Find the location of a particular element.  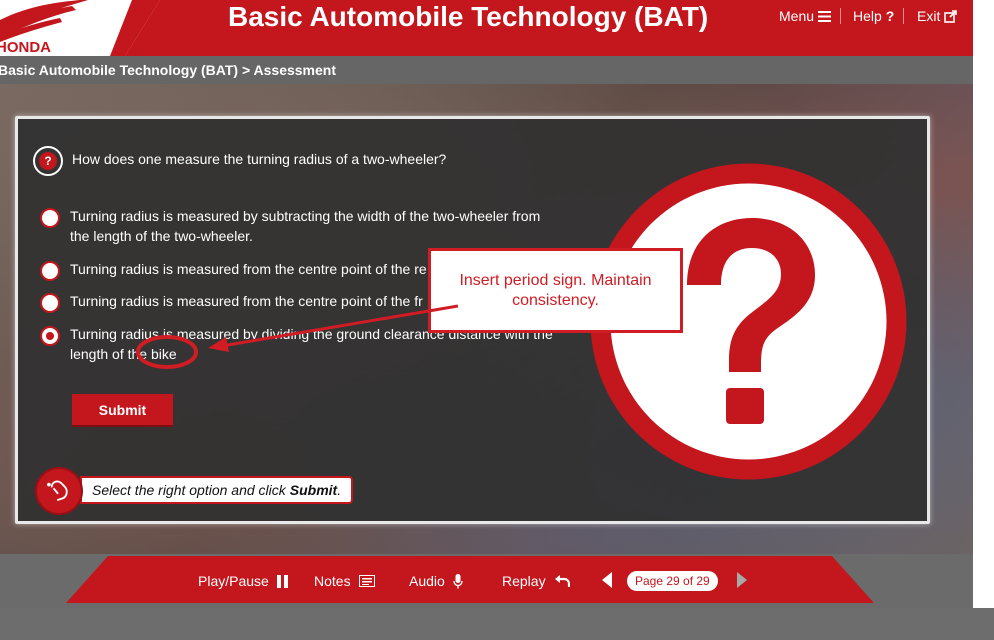

help-label: Help is located at coordinates (867, 16).